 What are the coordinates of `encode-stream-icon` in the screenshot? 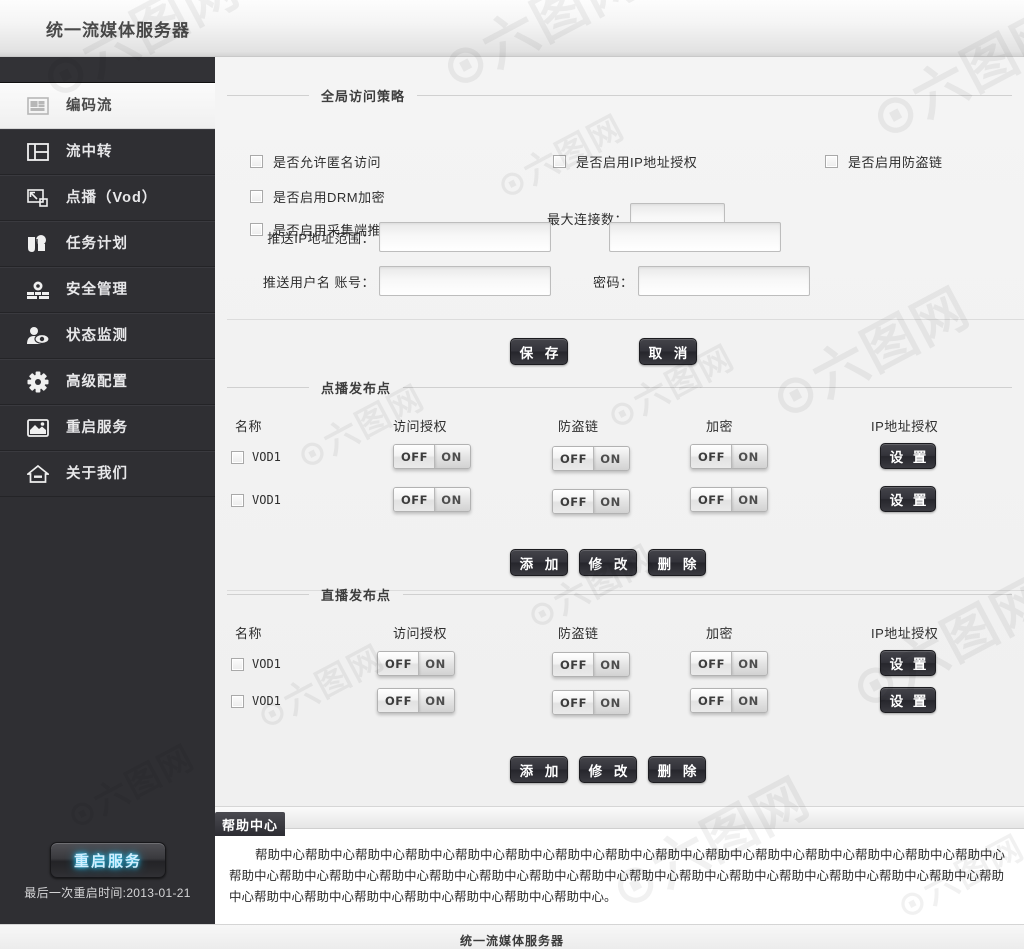 It's located at (38, 106).